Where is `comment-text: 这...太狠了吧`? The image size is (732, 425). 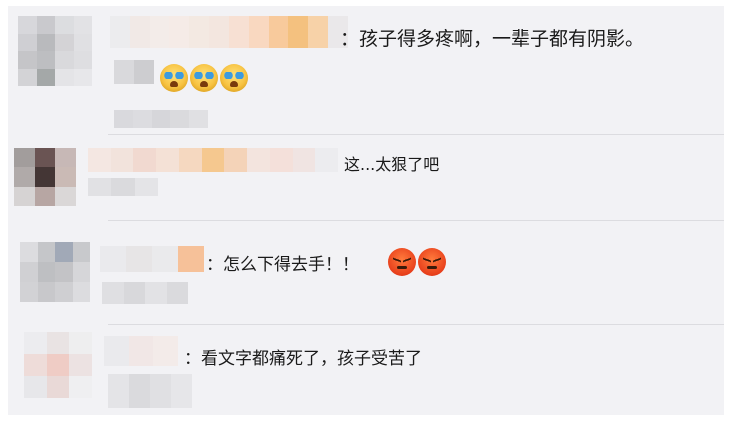
comment-text: 这...太狠了吧 is located at coordinates (392, 164).